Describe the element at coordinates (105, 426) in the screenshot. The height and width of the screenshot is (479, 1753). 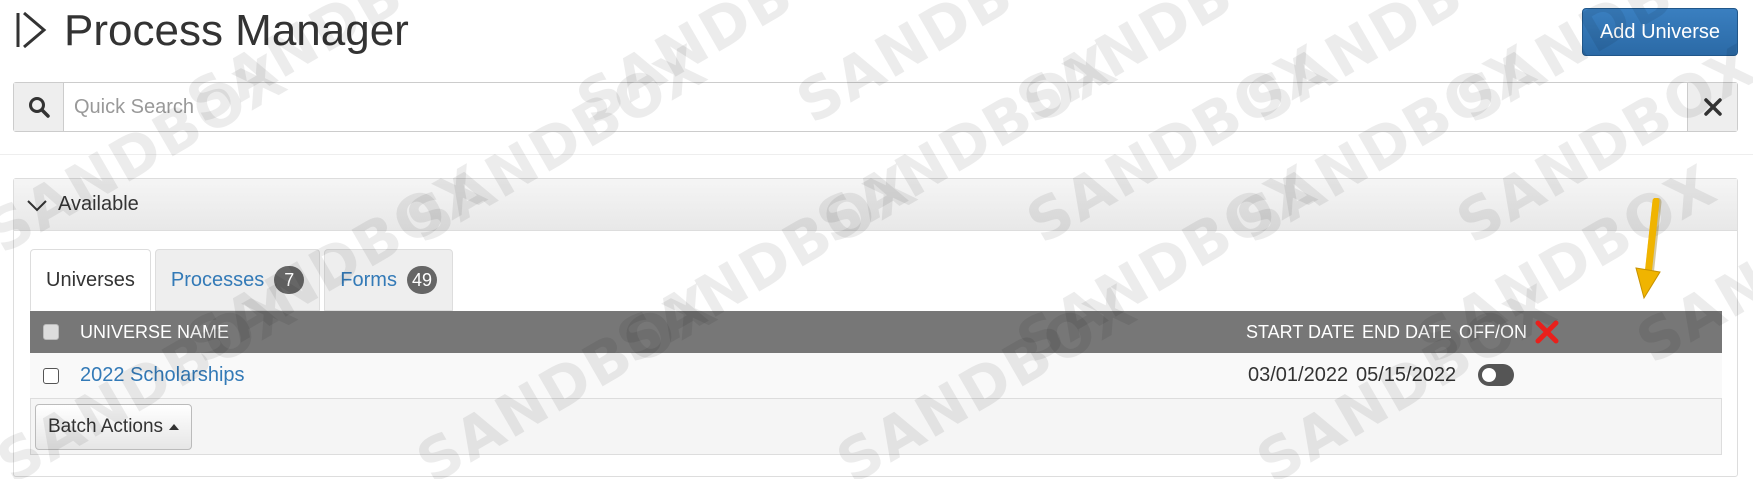
I see `batch-actions-label: Batch Actions` at that location.